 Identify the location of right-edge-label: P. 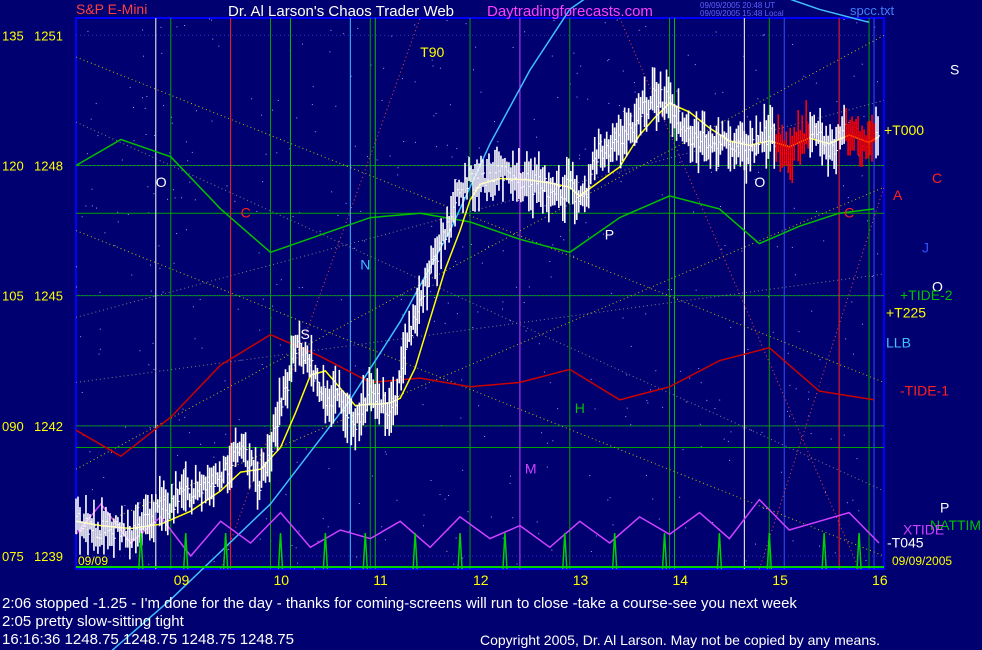
(944, 508).